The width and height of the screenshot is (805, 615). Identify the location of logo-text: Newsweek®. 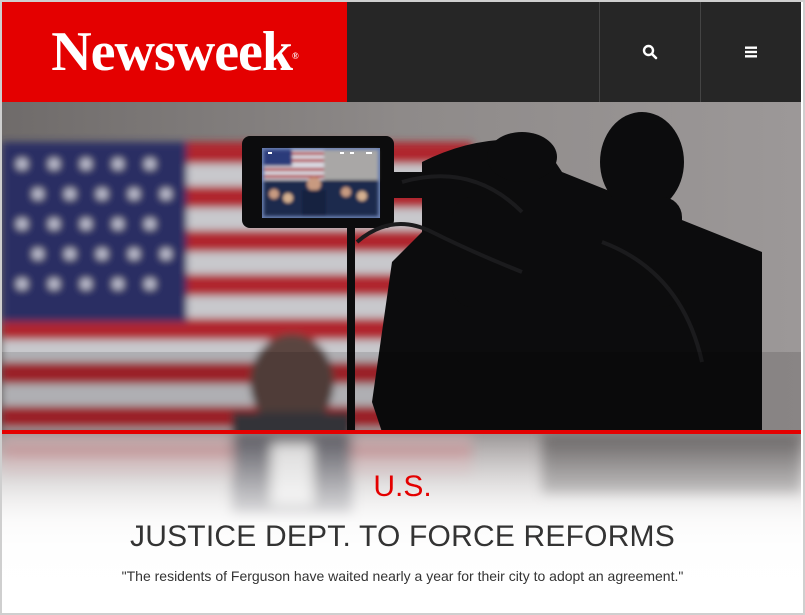
(175, 52).